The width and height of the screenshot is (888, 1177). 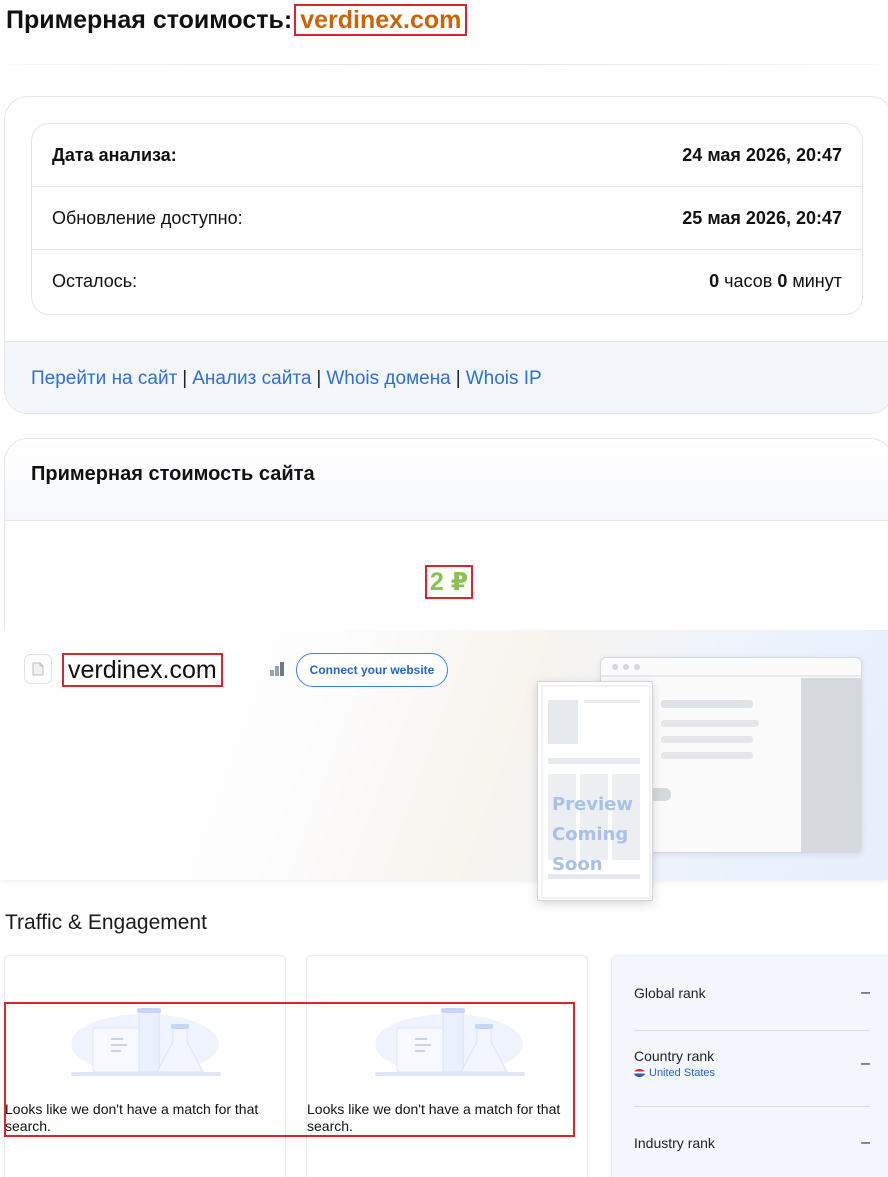 What do you see at coordinates (381, 20) in the screenshot?
I see `page-title-domain: verdinex.com` at bounding box center [381, 20].